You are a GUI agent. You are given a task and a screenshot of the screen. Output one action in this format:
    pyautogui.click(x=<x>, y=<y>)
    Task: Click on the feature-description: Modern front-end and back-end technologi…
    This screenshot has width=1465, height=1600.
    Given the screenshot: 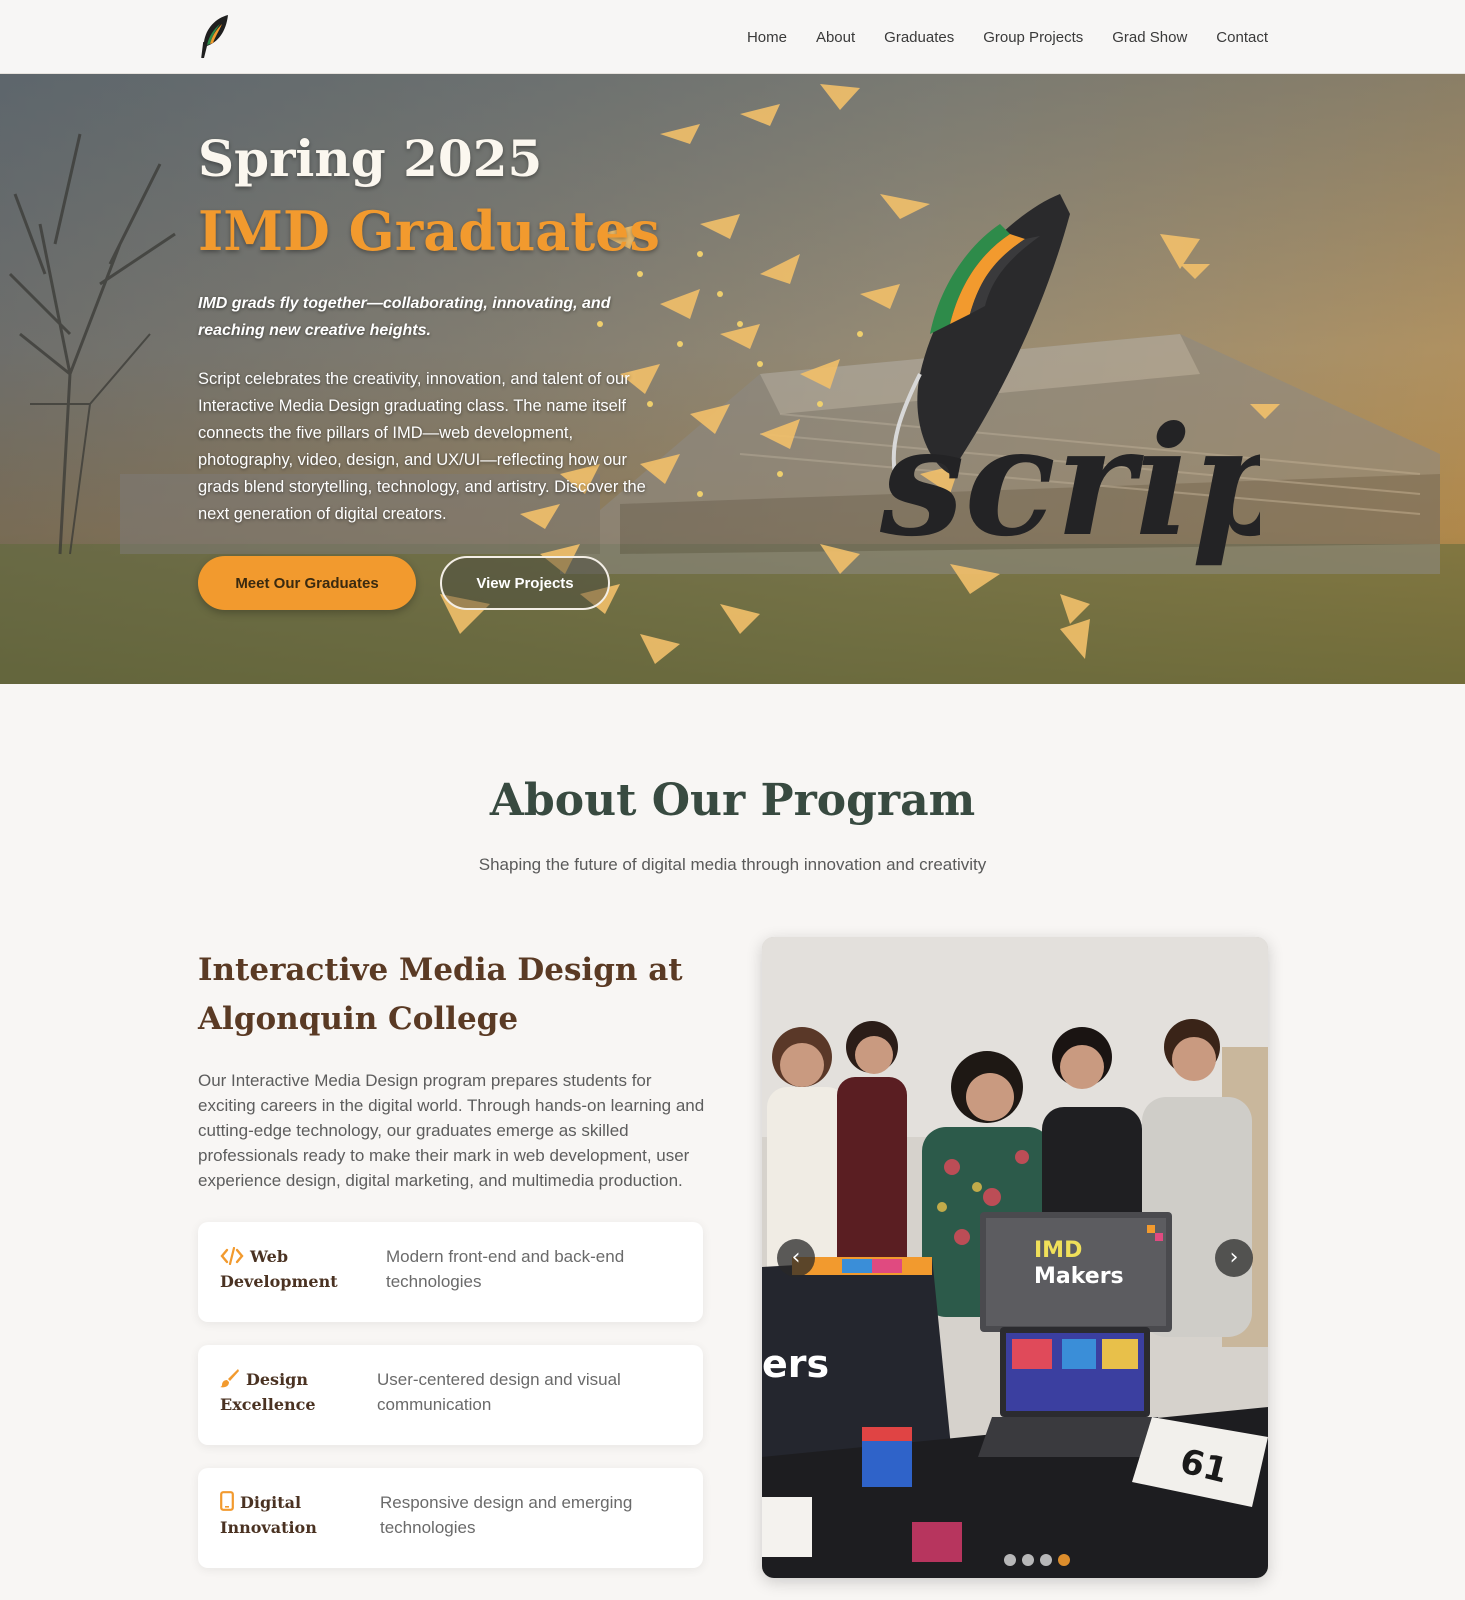 What is the action you would take?
    pyautogui.click(x=505, y=1269)
    